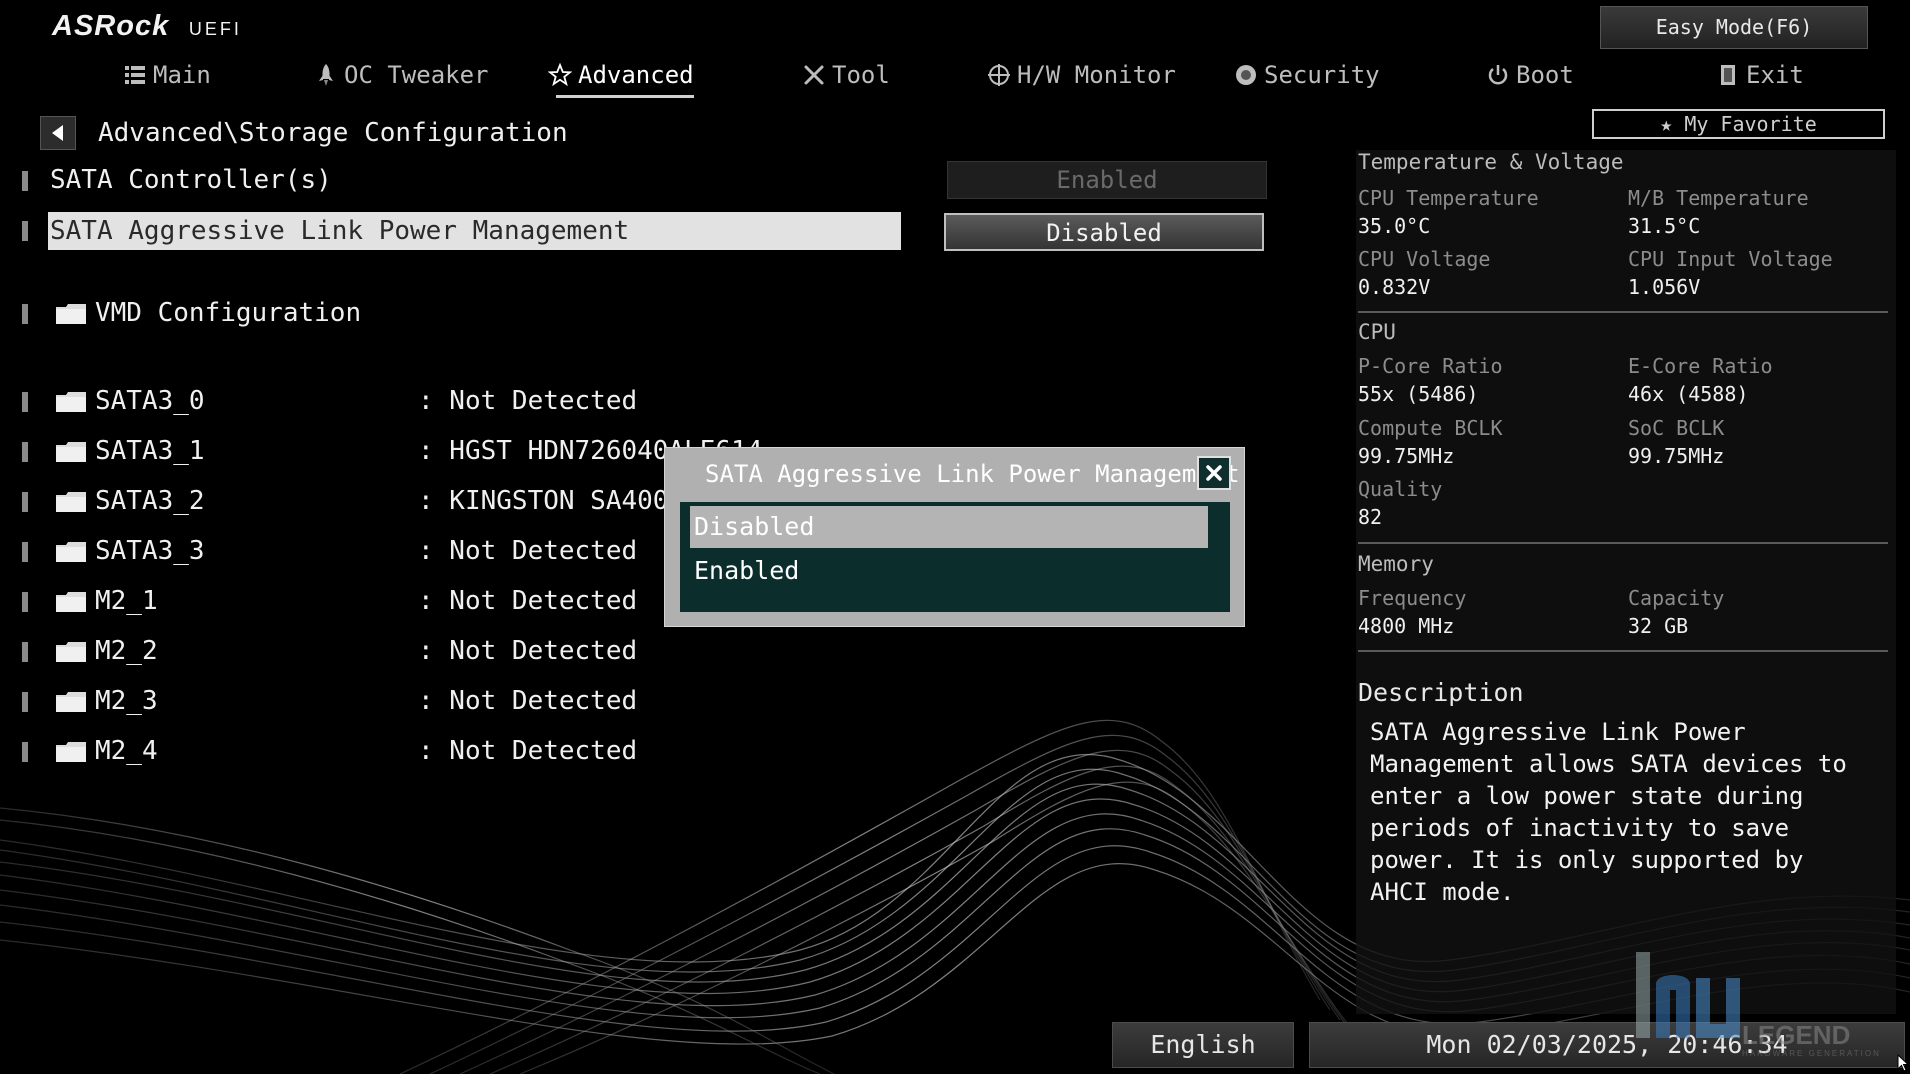  I want to click on cpu-header: CPU, so click(1377, 332).